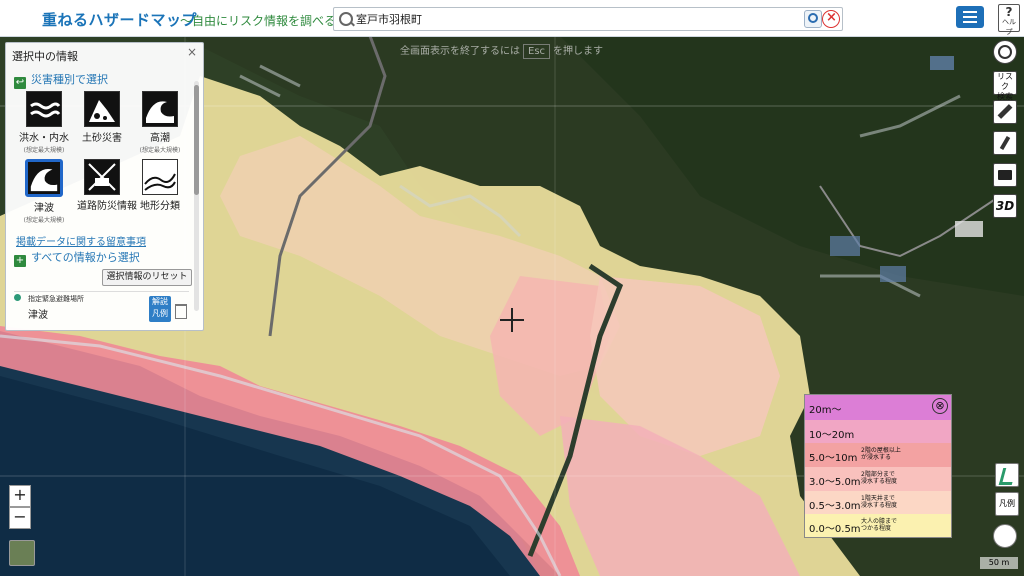  What do you see at coordinates (833, 458) in the screenshot?
I see `legend-range: 5.0〜10m` at bounding box center [833, 458].